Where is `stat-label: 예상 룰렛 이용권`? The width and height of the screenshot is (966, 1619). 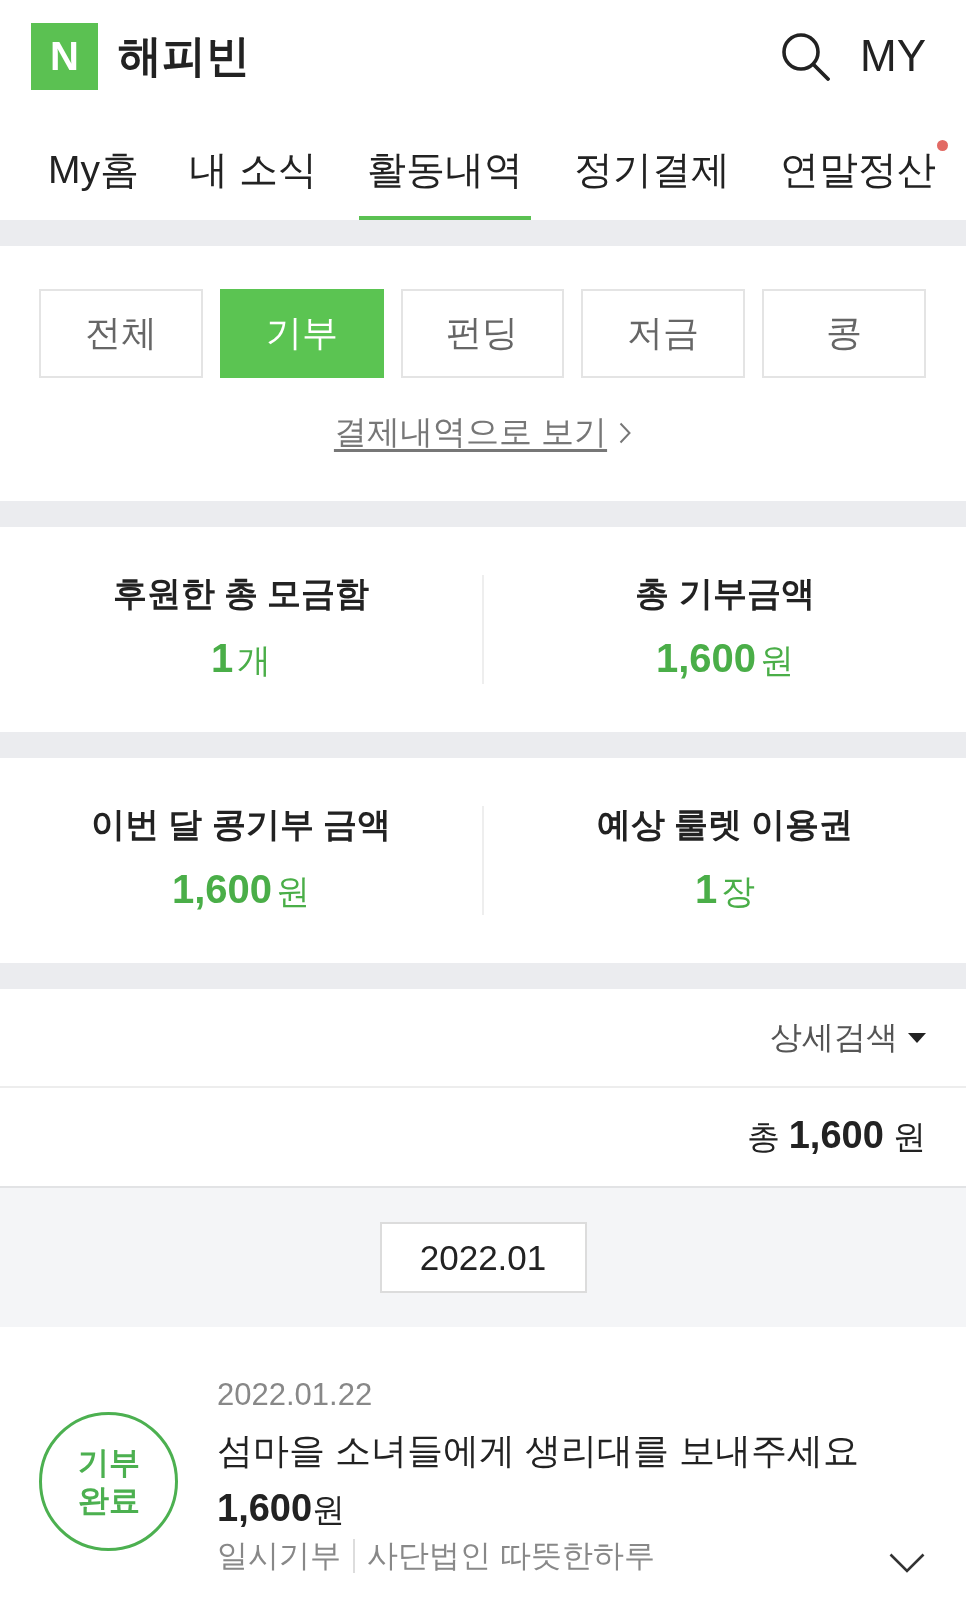
stat-label: 예상 룰렛 이용권 is located at coordinates (725, 824).